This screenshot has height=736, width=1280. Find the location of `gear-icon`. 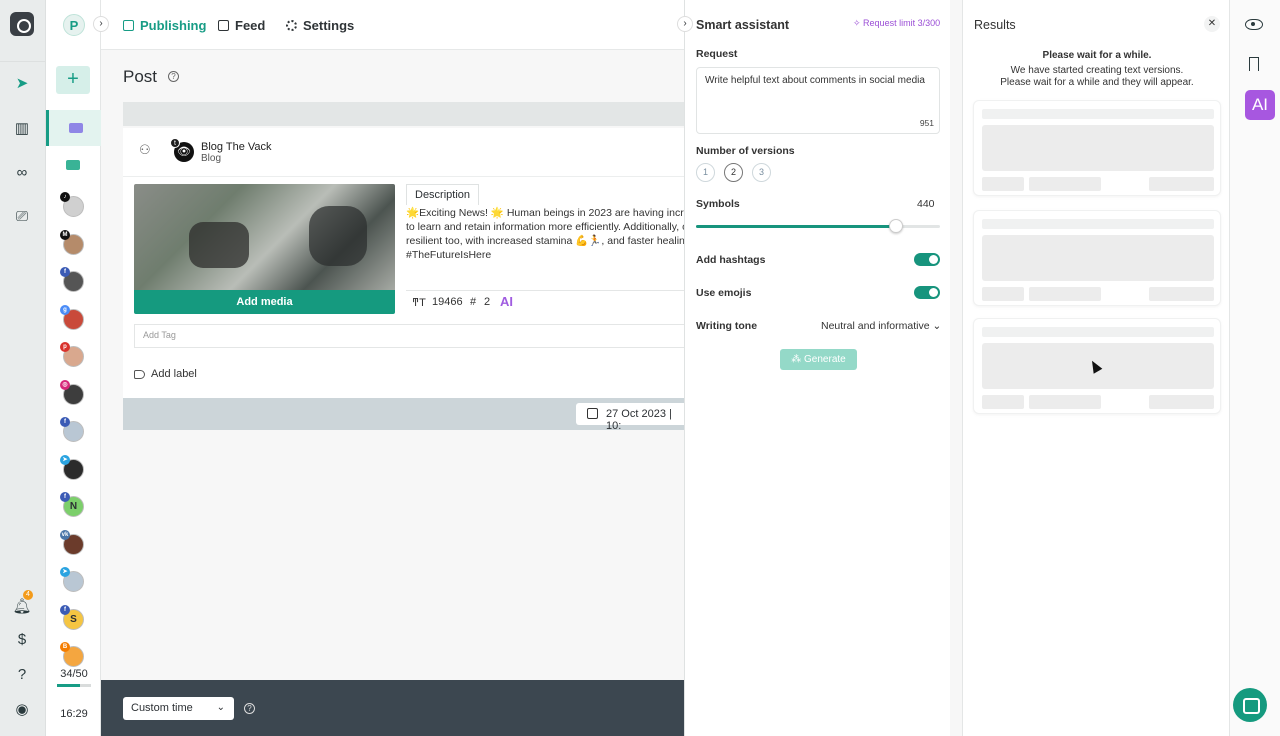

gear-icon is located at coordinates (291, 25).